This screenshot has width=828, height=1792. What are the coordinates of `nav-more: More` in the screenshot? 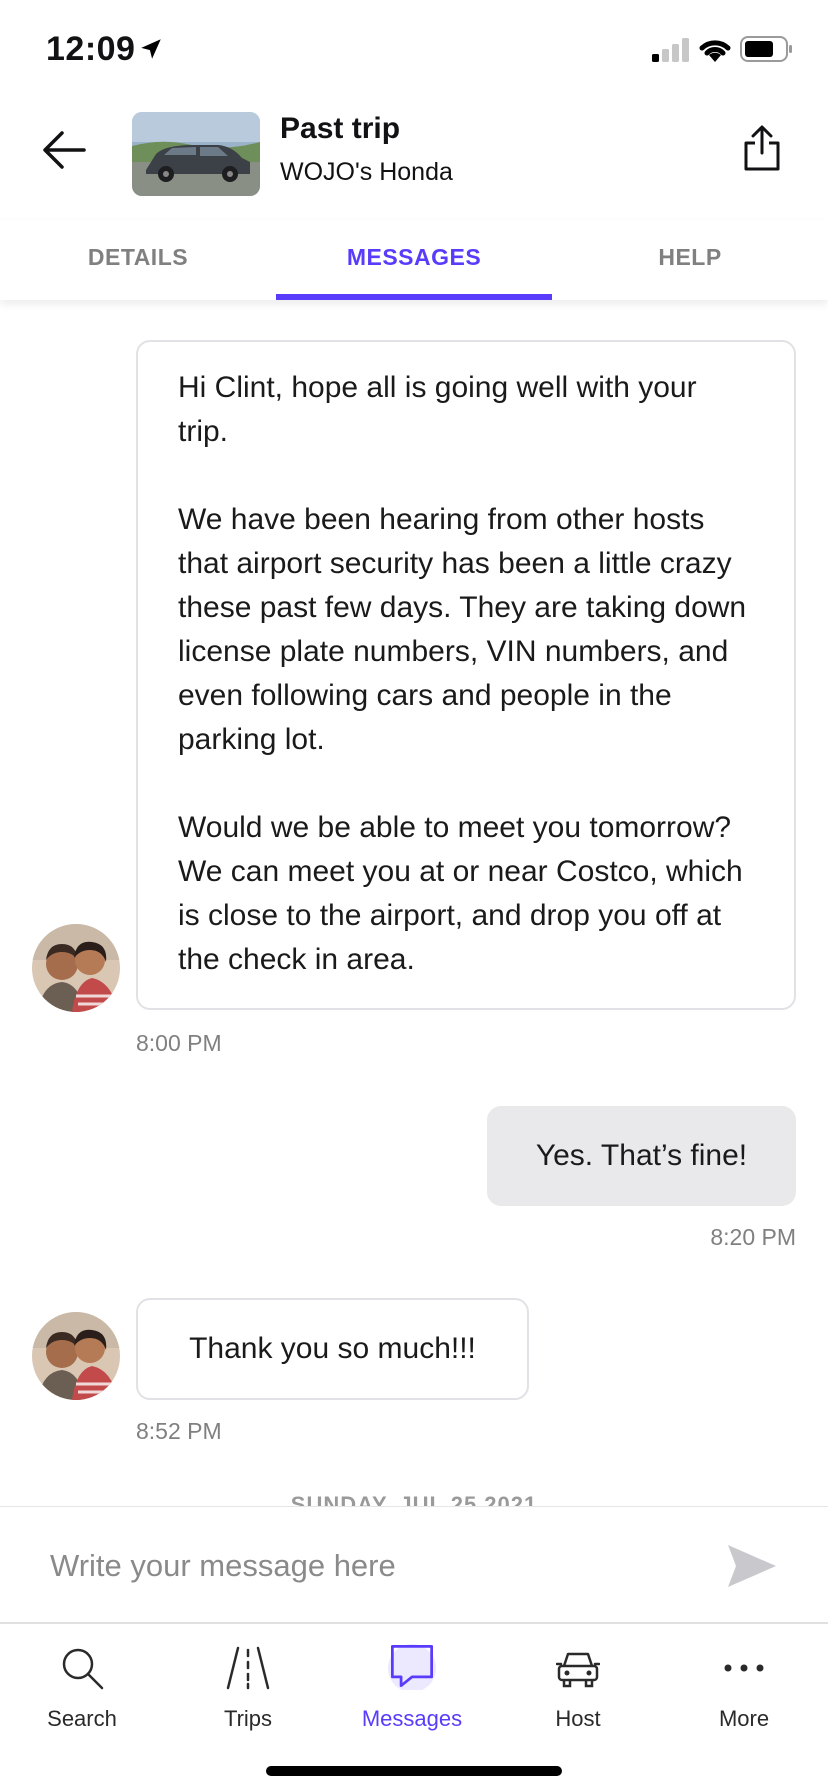 It's located at (744, 1688).